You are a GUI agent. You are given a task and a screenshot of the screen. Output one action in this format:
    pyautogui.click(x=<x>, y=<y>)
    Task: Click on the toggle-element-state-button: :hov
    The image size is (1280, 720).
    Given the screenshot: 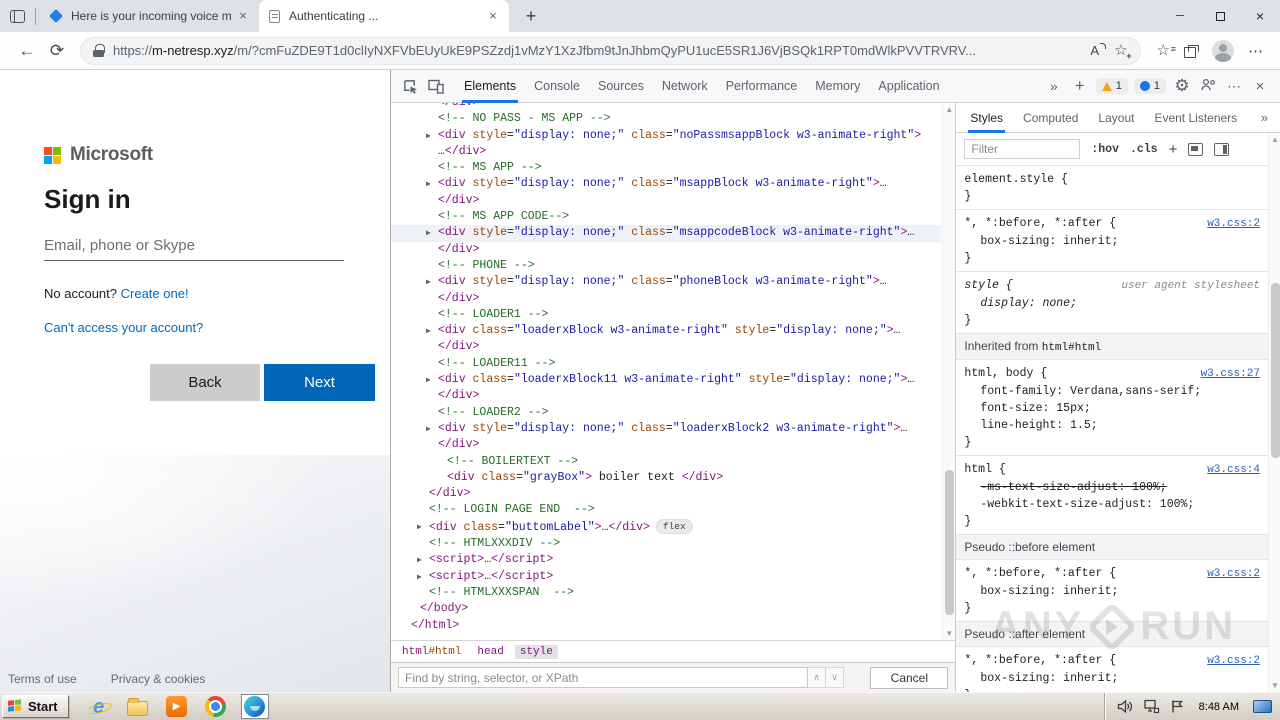 What is the action you would take?
    pyautogui.click(x=1105, y=149)
    